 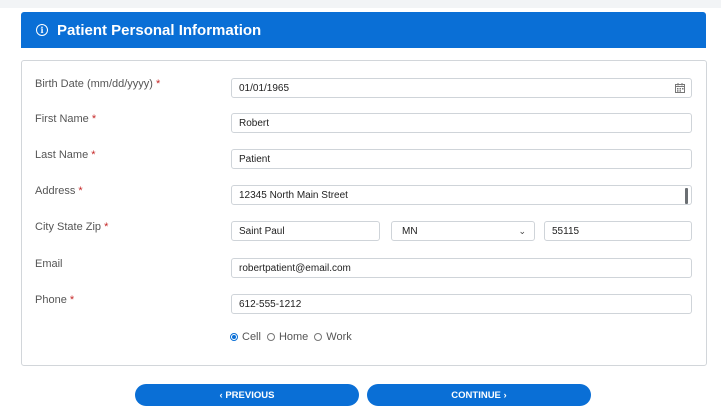 I want to click on radio-work-label: Work, so click(x=338, y=337).